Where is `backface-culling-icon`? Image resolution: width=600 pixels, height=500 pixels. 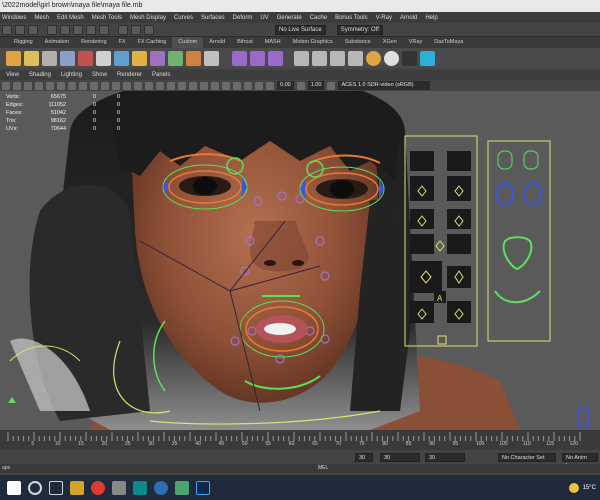
backface-culling-icon is located at coordinates (259, 85).